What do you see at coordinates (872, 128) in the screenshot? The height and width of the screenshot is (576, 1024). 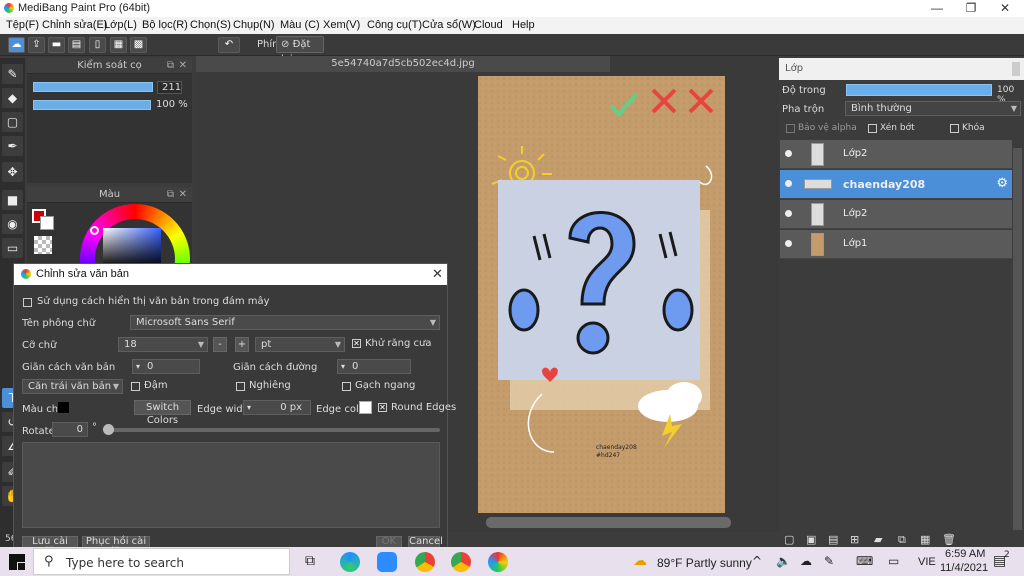 I see `clipping-checkbox` at bounding box center [872, 128].